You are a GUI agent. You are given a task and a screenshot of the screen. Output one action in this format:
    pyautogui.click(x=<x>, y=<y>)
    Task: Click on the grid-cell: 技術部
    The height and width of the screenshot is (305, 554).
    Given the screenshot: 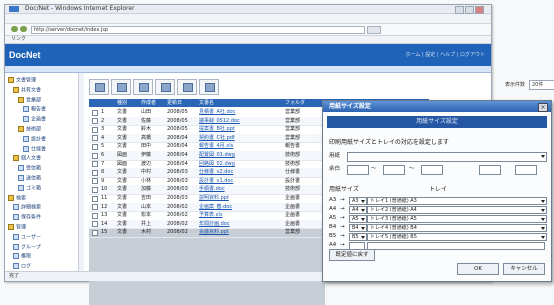 What is the action you would take?
    pyautogui.click(x=293, y=155)
    